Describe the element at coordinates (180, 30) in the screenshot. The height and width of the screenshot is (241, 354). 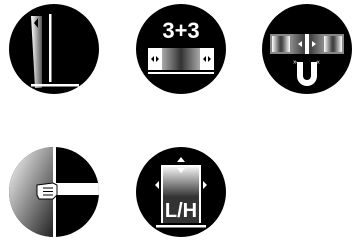
I see `three-plus-three-label: 3+3` at that location.